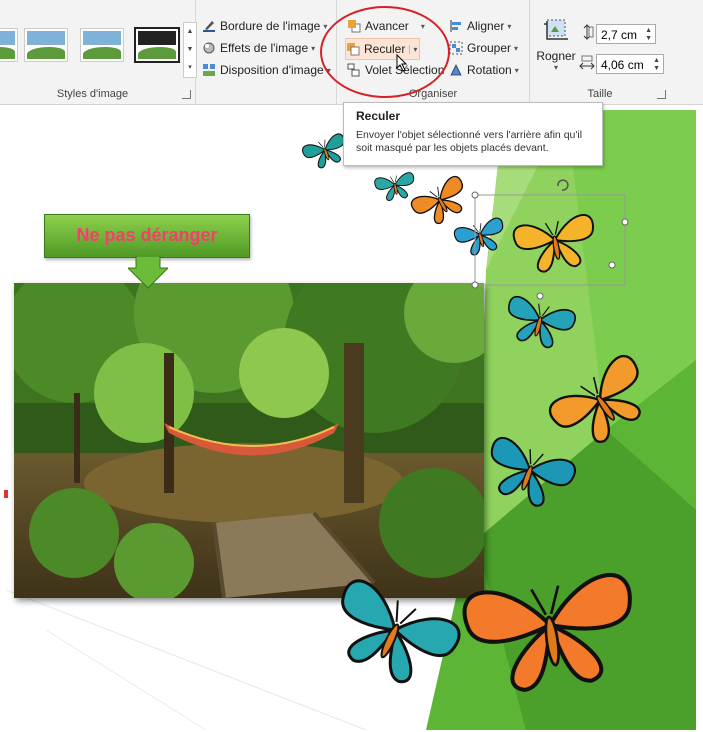 Image resolution: width=703 pixels, height=732 pixels. I want to click on style-thumbnail-selected, so click(157, 45).